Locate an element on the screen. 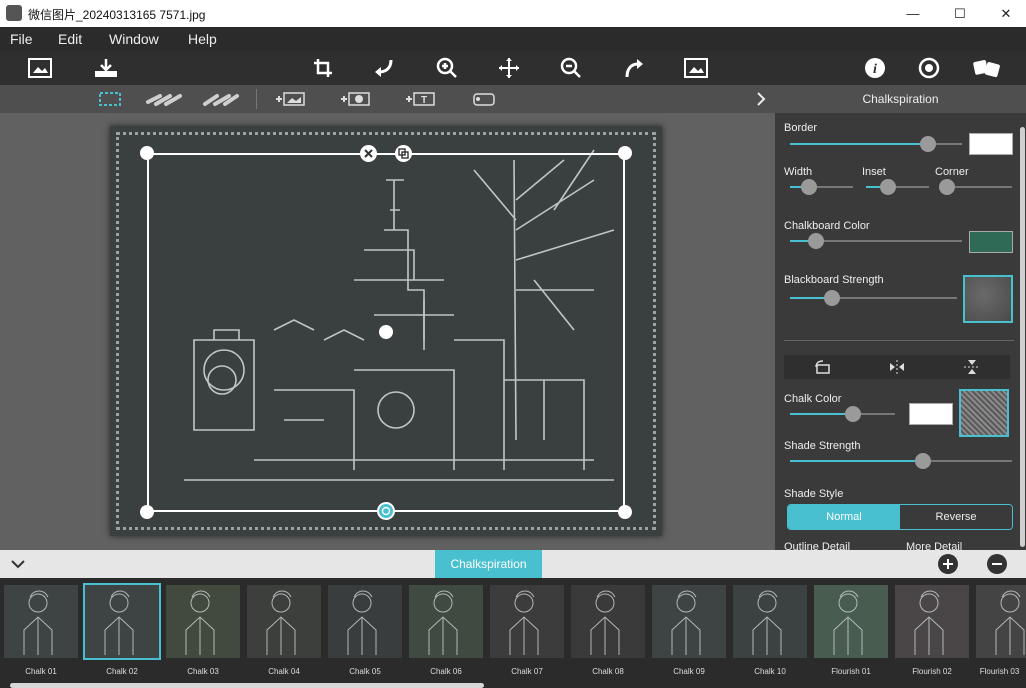 The width and height of the screenshot is (1026, 688). preset-label: Chalk 07 is located at coordinates (527, 671).